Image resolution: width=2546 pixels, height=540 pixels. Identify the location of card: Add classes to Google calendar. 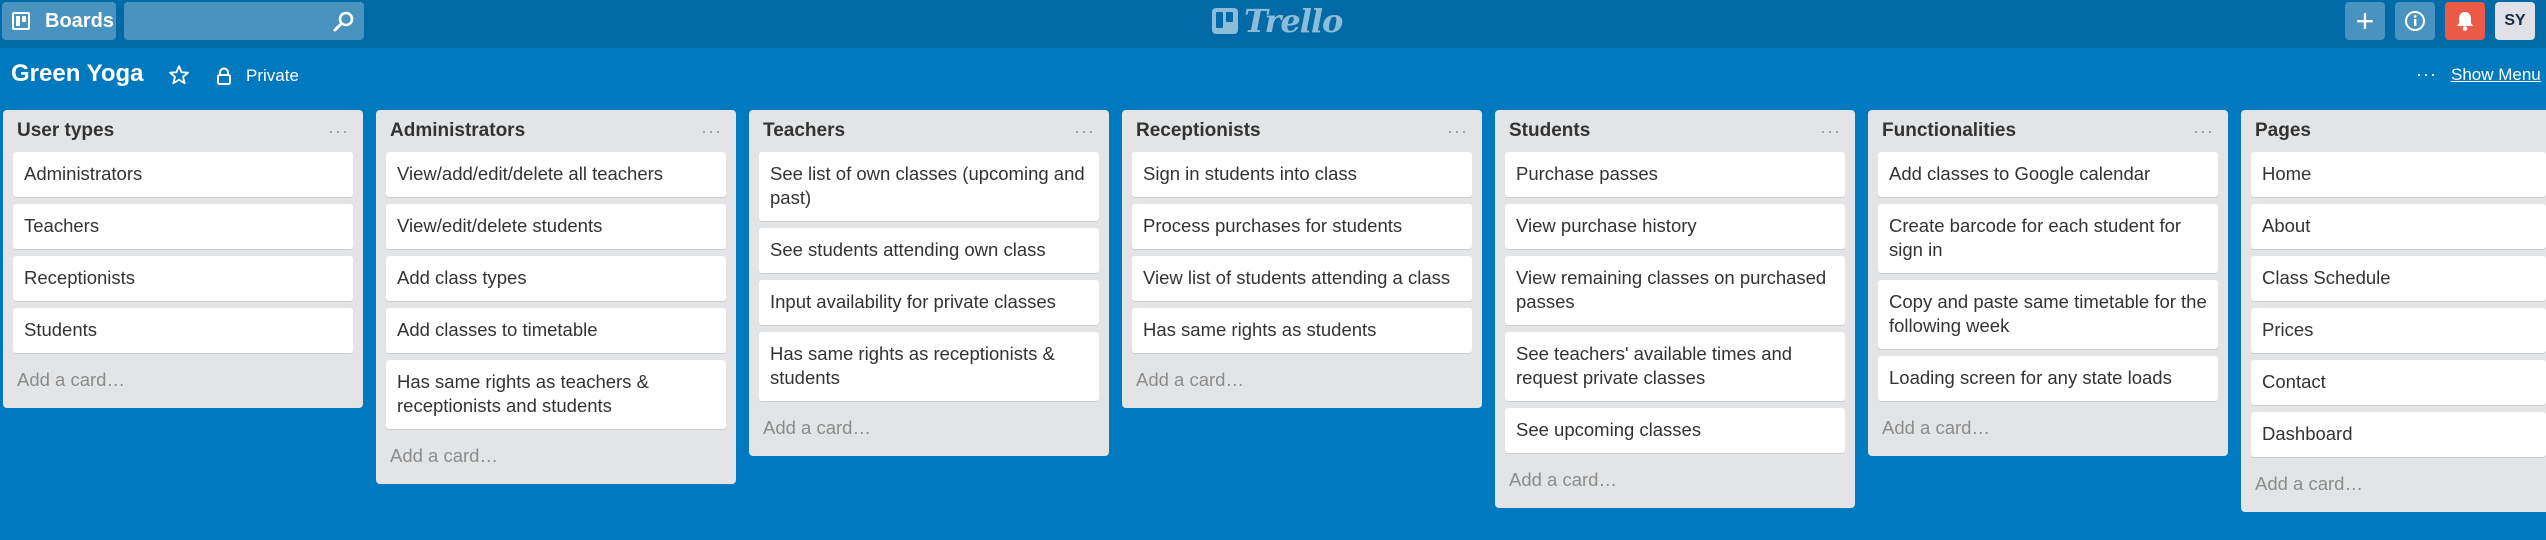
(2048, 174).